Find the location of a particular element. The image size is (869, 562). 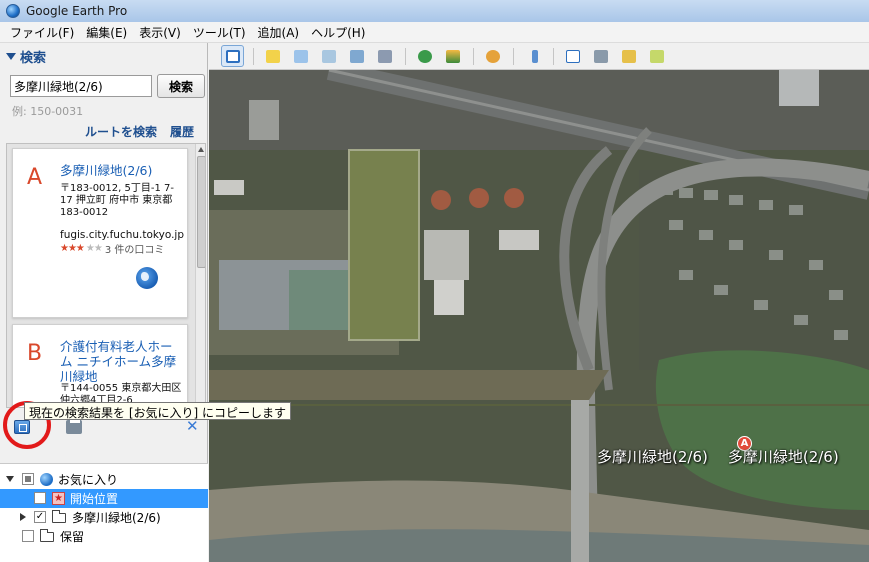

map-label-text-2: 多摩川緑地(2/6) is located at coordinates (783, 457).